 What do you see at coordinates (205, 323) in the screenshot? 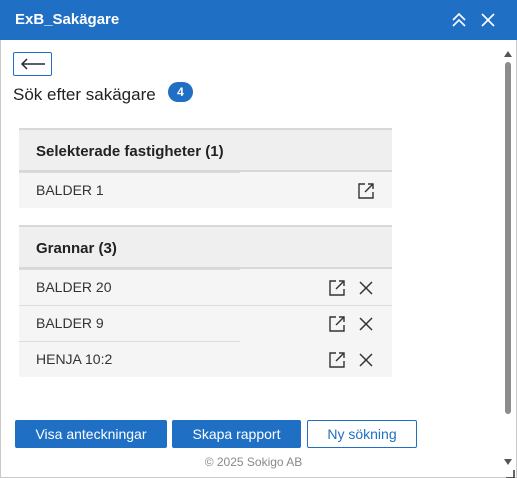
I see `table-row: BALDER 9` at bounding box center [205, 323].